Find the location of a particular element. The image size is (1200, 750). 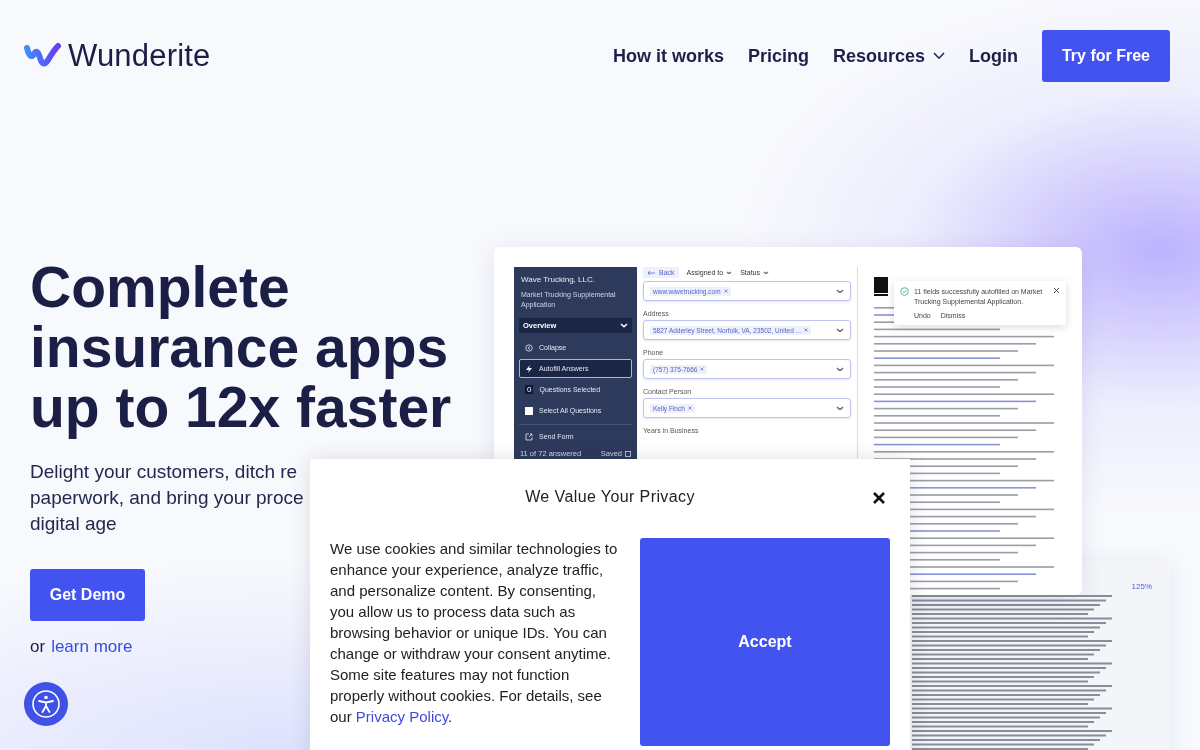

nav-link: How it works is located at coordinates (668, 56).